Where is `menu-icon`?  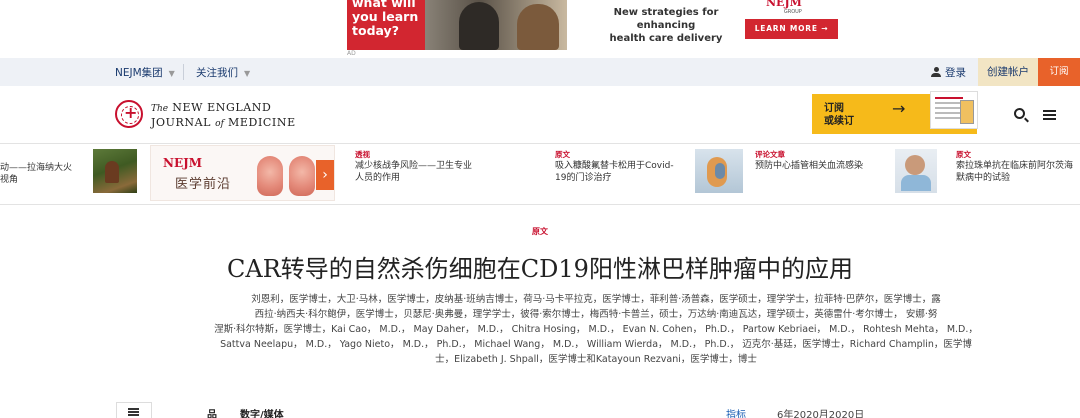 menu-icon is located at coordinates (1049, 111).